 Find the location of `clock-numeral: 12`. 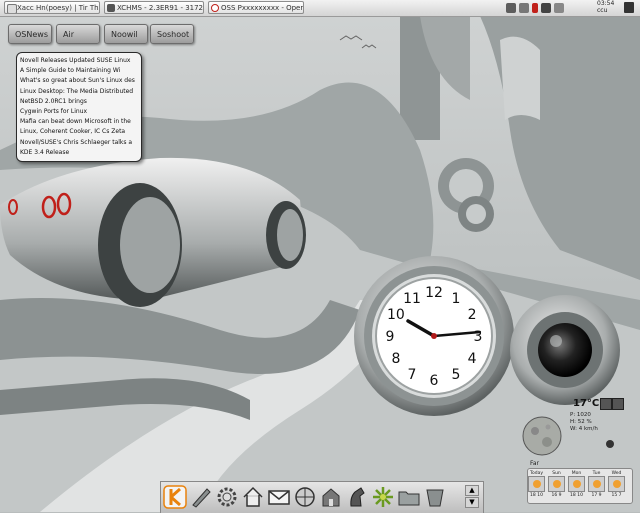

clock-numeral: 12 is located at coordinates (434, 293).